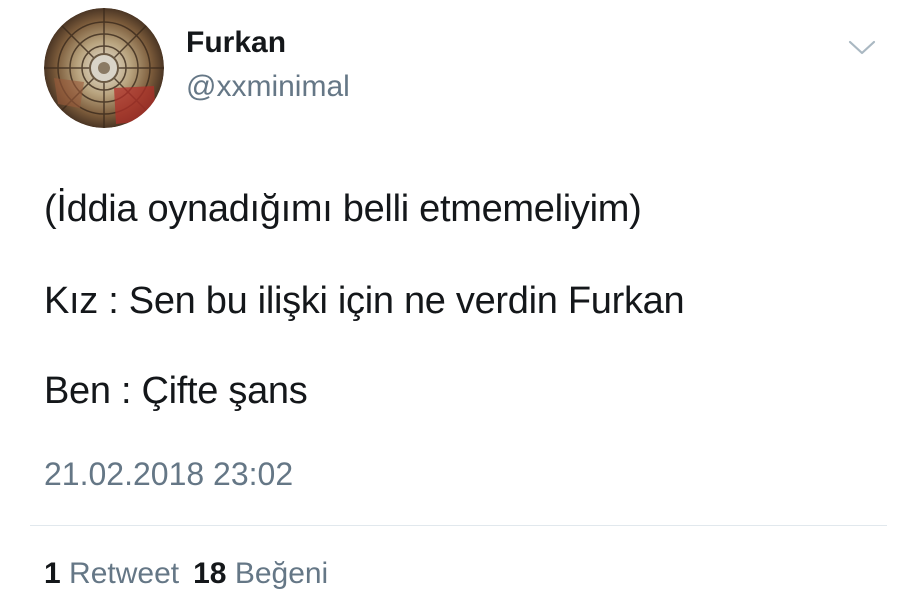 The height and width of the screenshot is (594, 900). What do you see at coordinates (104, 68) in the screenshot?
I see `avatar` at bounding box center [104, 68].